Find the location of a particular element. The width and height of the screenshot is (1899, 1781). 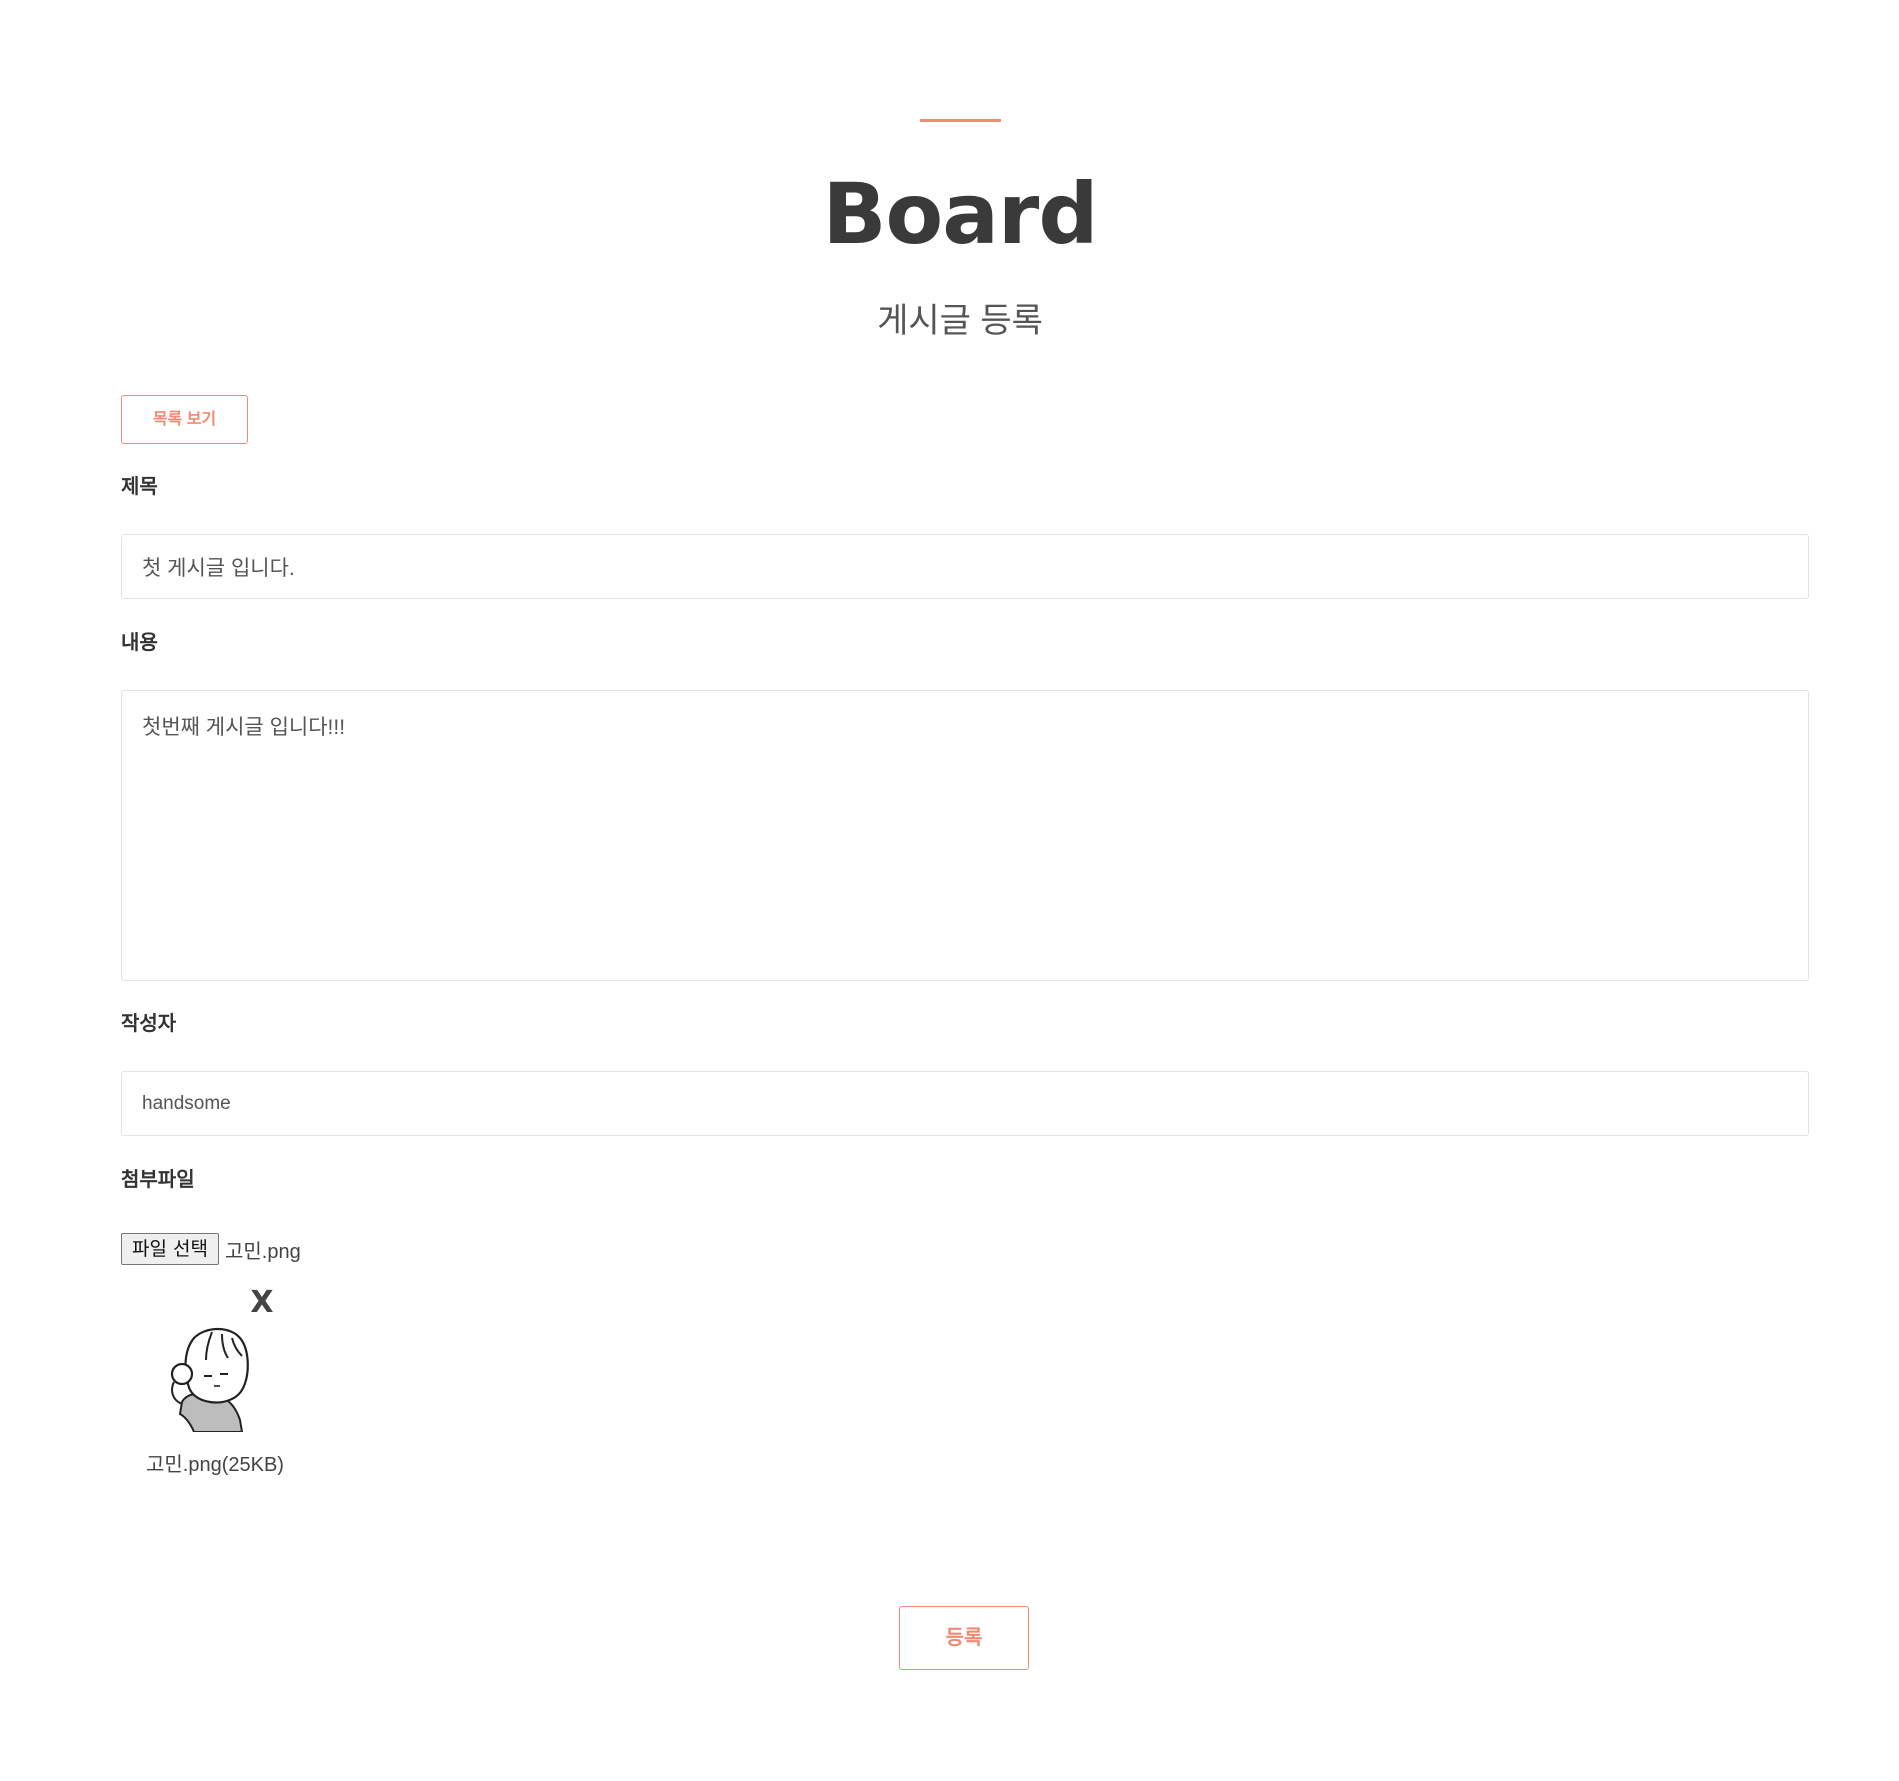

title-accent-line is located at coordinates (960, 120).